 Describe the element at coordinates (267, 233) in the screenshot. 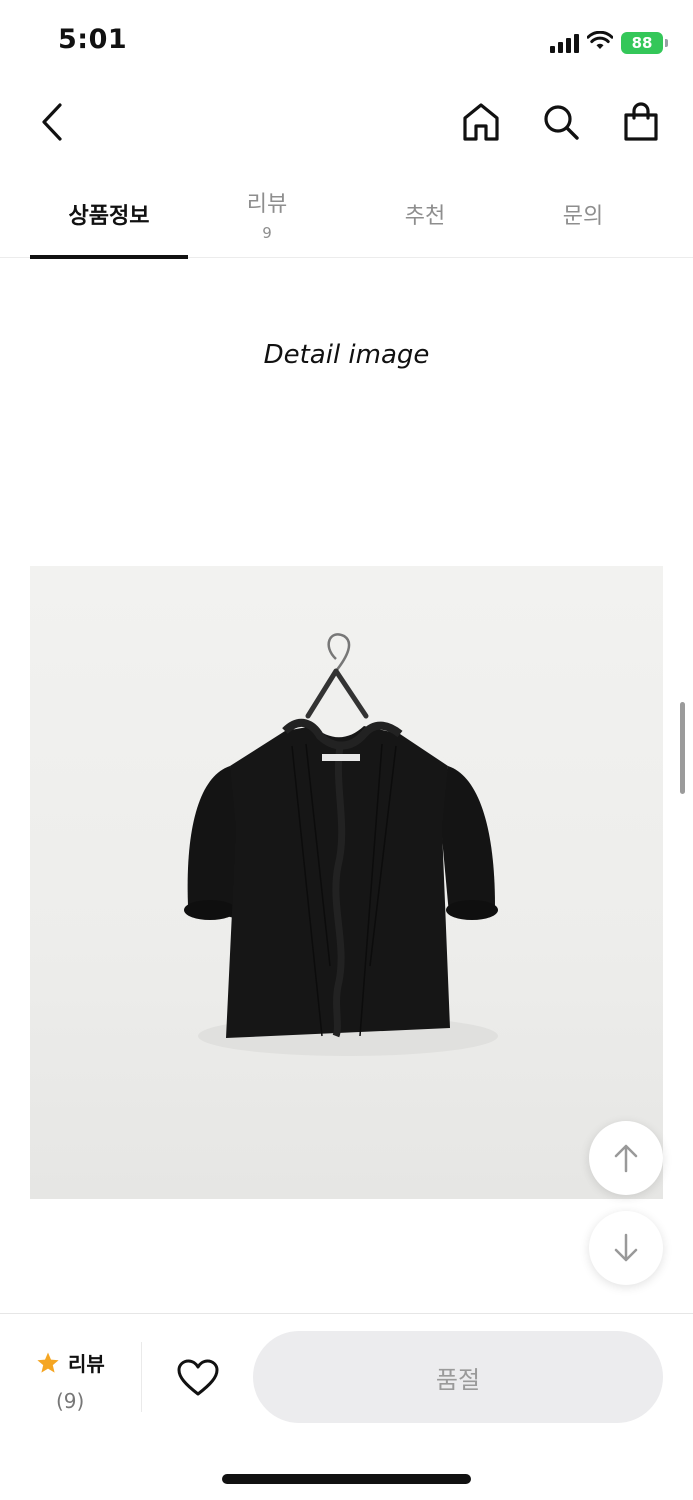

I see `tab-review-count: 9` at that location.